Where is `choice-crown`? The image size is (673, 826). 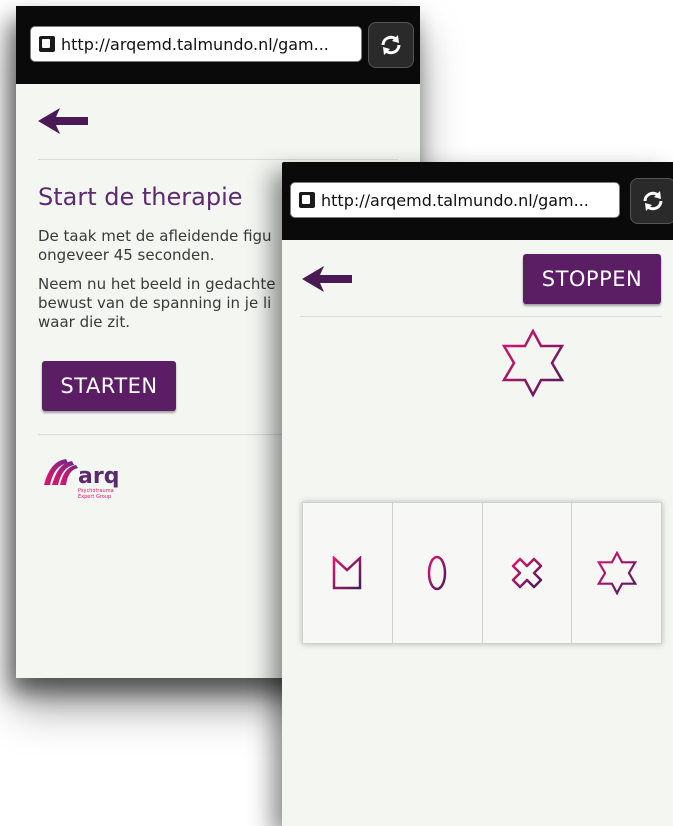
choice-crown is located at coordinates (348, 573).